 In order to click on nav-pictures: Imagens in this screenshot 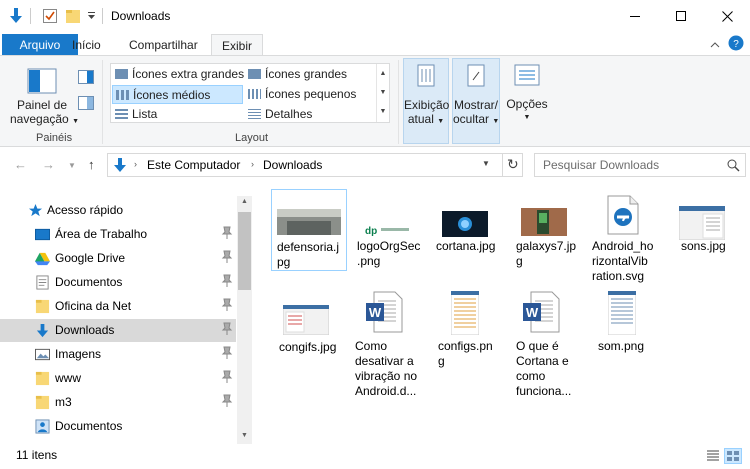, I will do `click(118, 354)`.